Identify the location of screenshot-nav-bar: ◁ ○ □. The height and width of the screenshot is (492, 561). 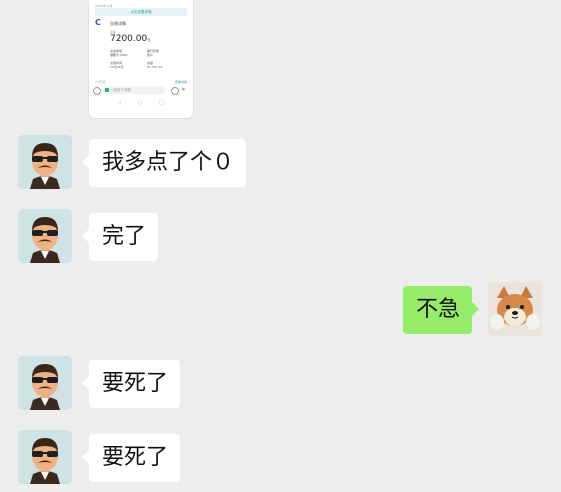
(141, 105).